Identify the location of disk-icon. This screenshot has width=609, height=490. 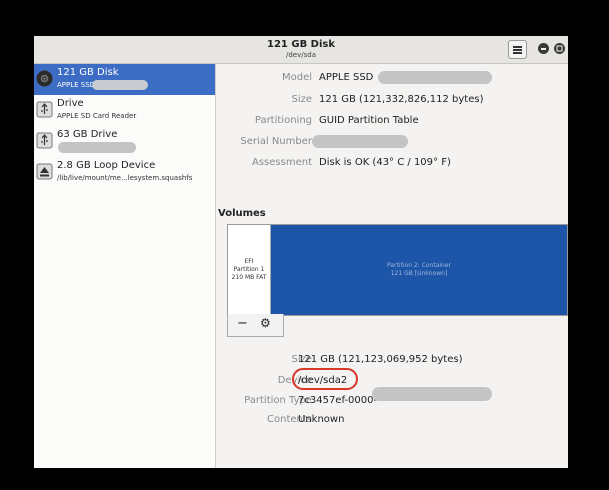
(44, 78).